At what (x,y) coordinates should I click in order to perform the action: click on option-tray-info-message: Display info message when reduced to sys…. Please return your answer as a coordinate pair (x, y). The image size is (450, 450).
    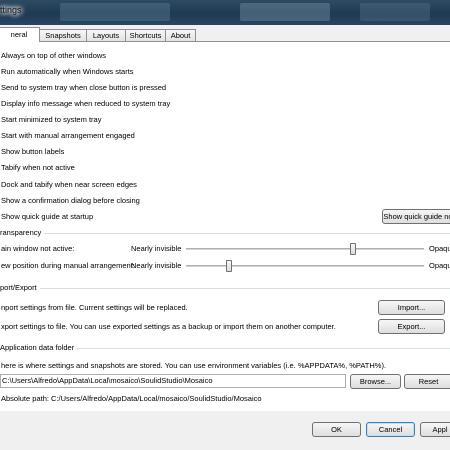
    Looking at the image, I should click on (85, 104).